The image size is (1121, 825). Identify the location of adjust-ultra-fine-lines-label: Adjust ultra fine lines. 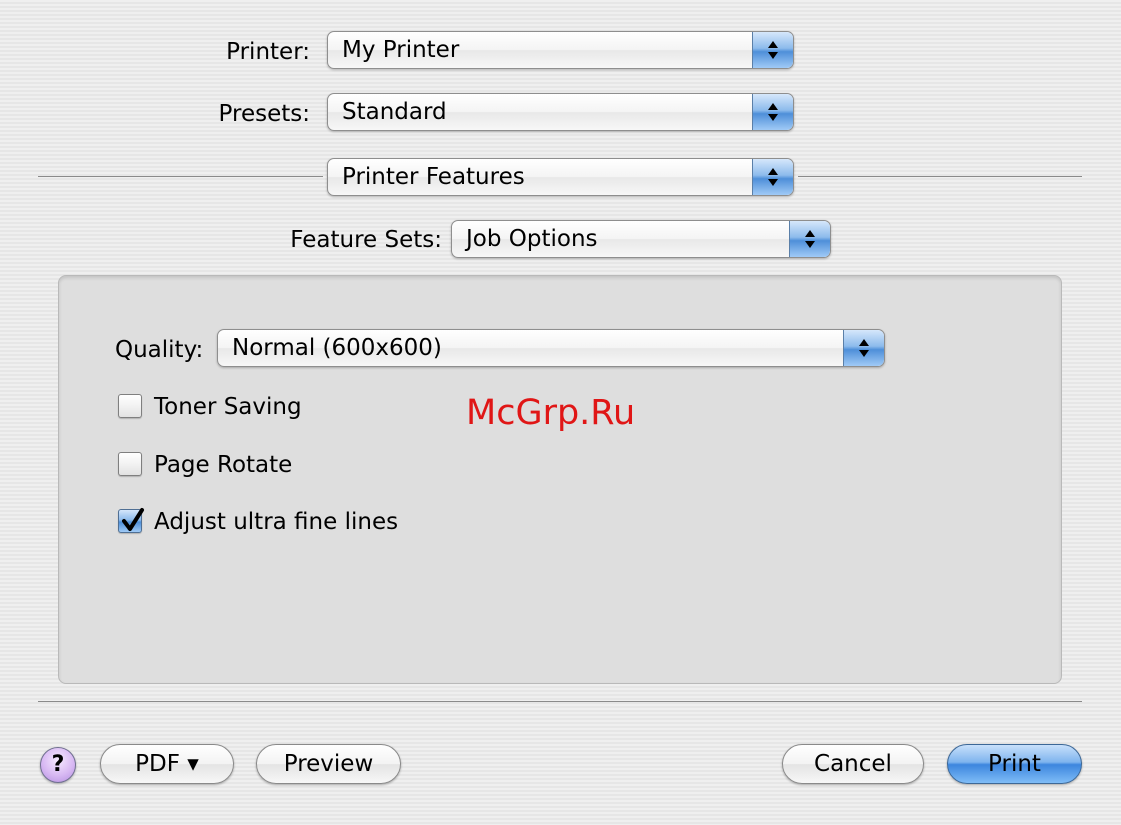
(276, 522).